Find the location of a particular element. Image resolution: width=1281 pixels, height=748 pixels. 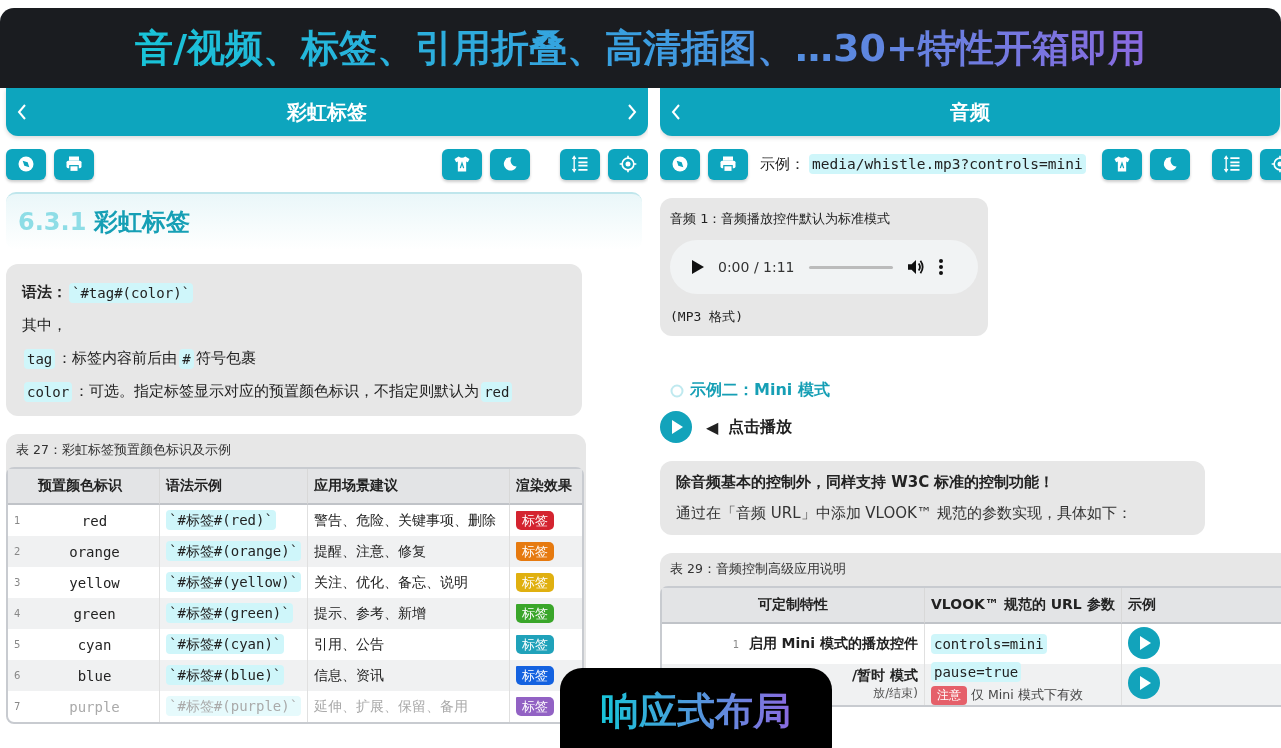

row-number: 7 is located at coordinates (18, 706).